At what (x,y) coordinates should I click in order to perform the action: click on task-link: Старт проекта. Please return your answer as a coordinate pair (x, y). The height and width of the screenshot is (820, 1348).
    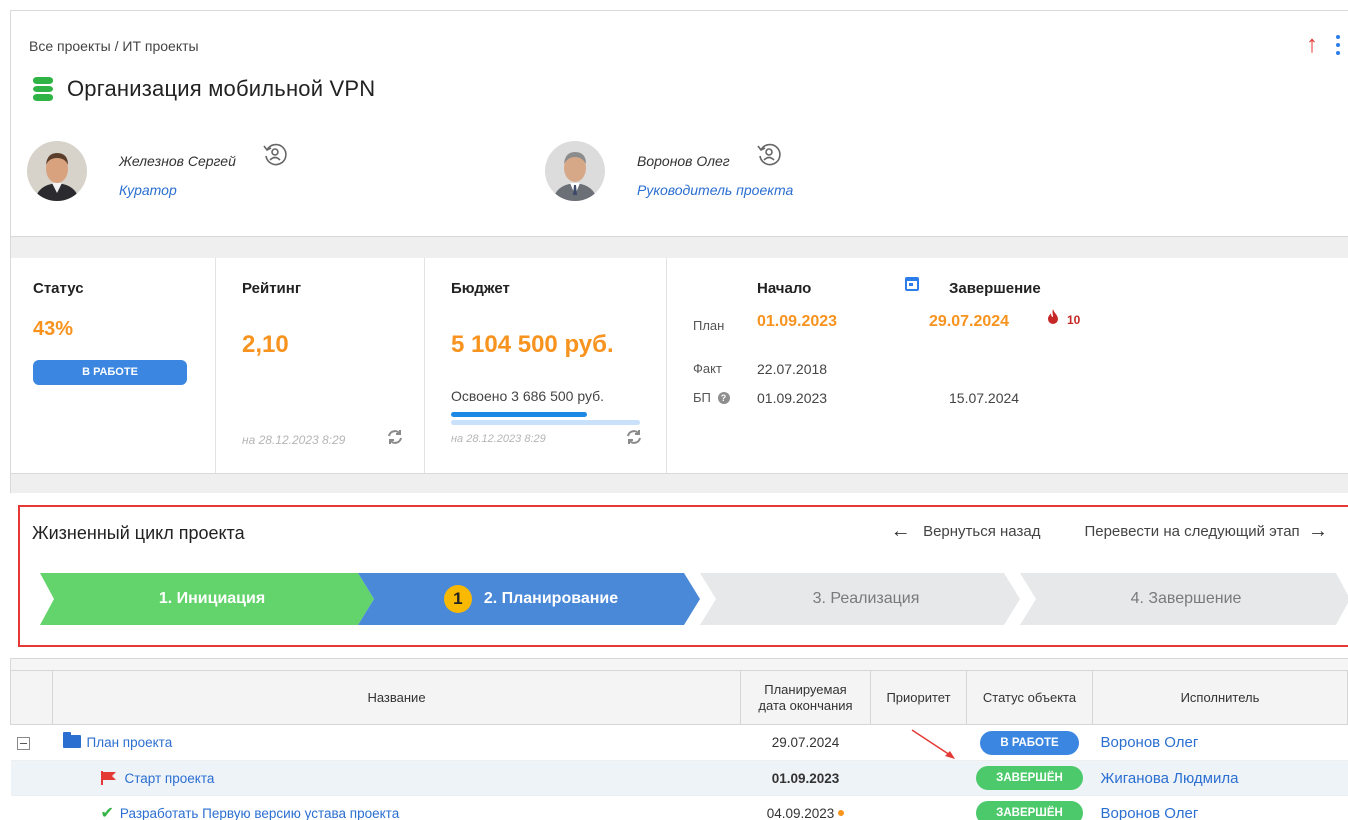
    Looking at the image, I should click on (170, 778).